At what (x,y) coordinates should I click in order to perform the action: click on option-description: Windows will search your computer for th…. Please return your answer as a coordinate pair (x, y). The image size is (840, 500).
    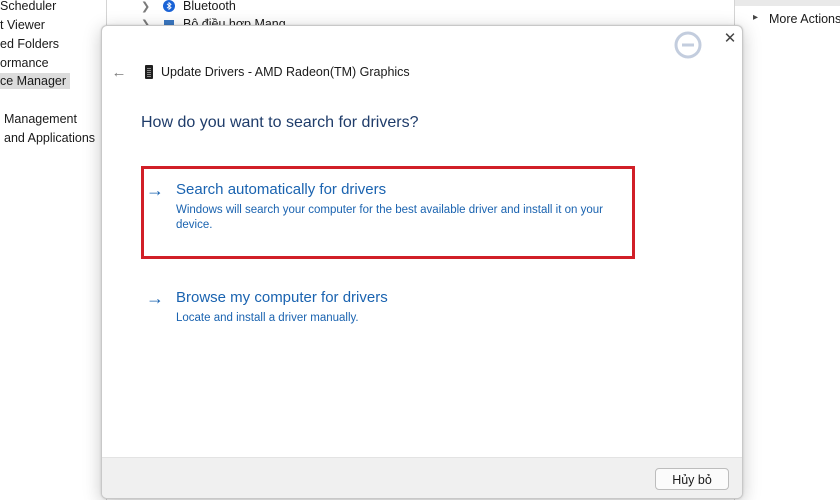
    Looking at the image, I should click on (389, 217).